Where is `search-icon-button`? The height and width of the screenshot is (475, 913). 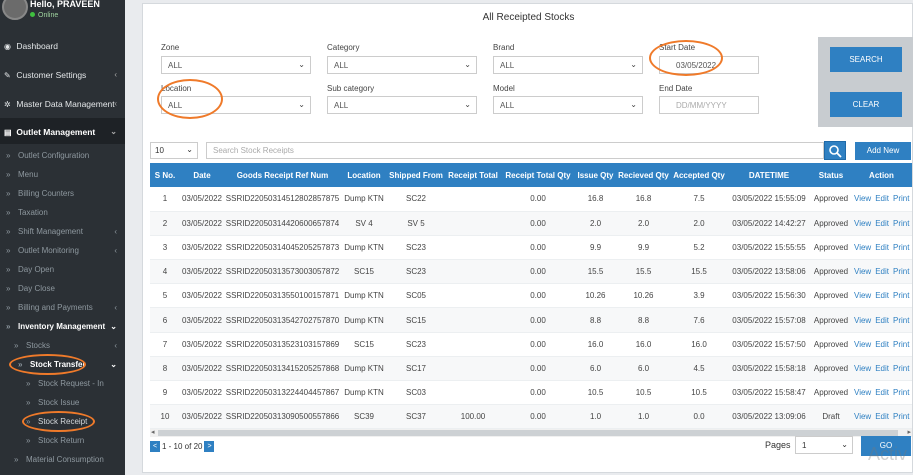 search-icon-button is located at coordinates (835, 150).